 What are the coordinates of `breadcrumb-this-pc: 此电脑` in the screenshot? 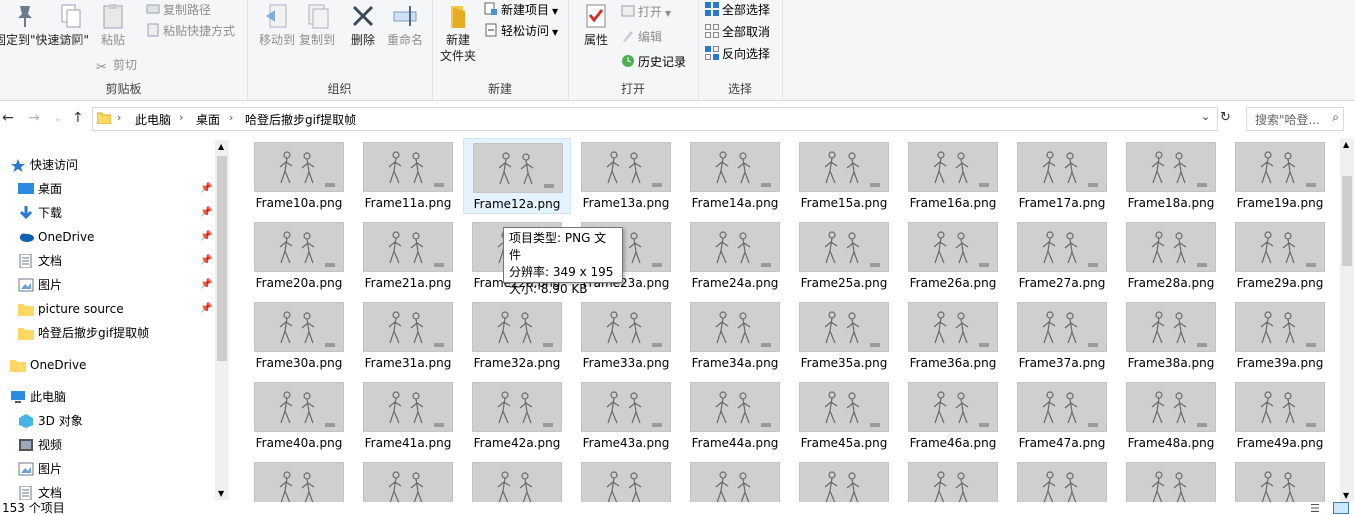 It's located at (153, 119).